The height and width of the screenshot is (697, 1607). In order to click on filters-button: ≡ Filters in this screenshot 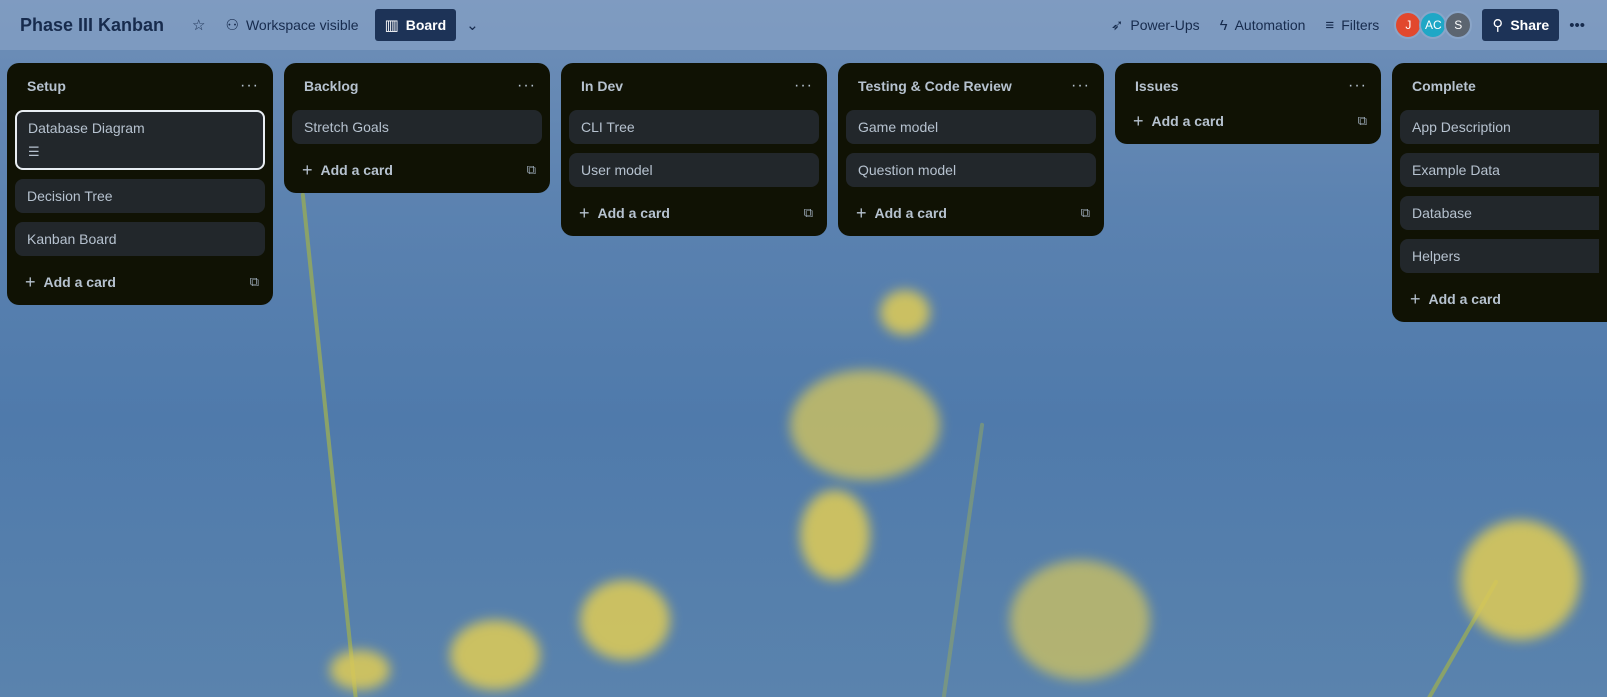, I will do `click(1352, 25)`.